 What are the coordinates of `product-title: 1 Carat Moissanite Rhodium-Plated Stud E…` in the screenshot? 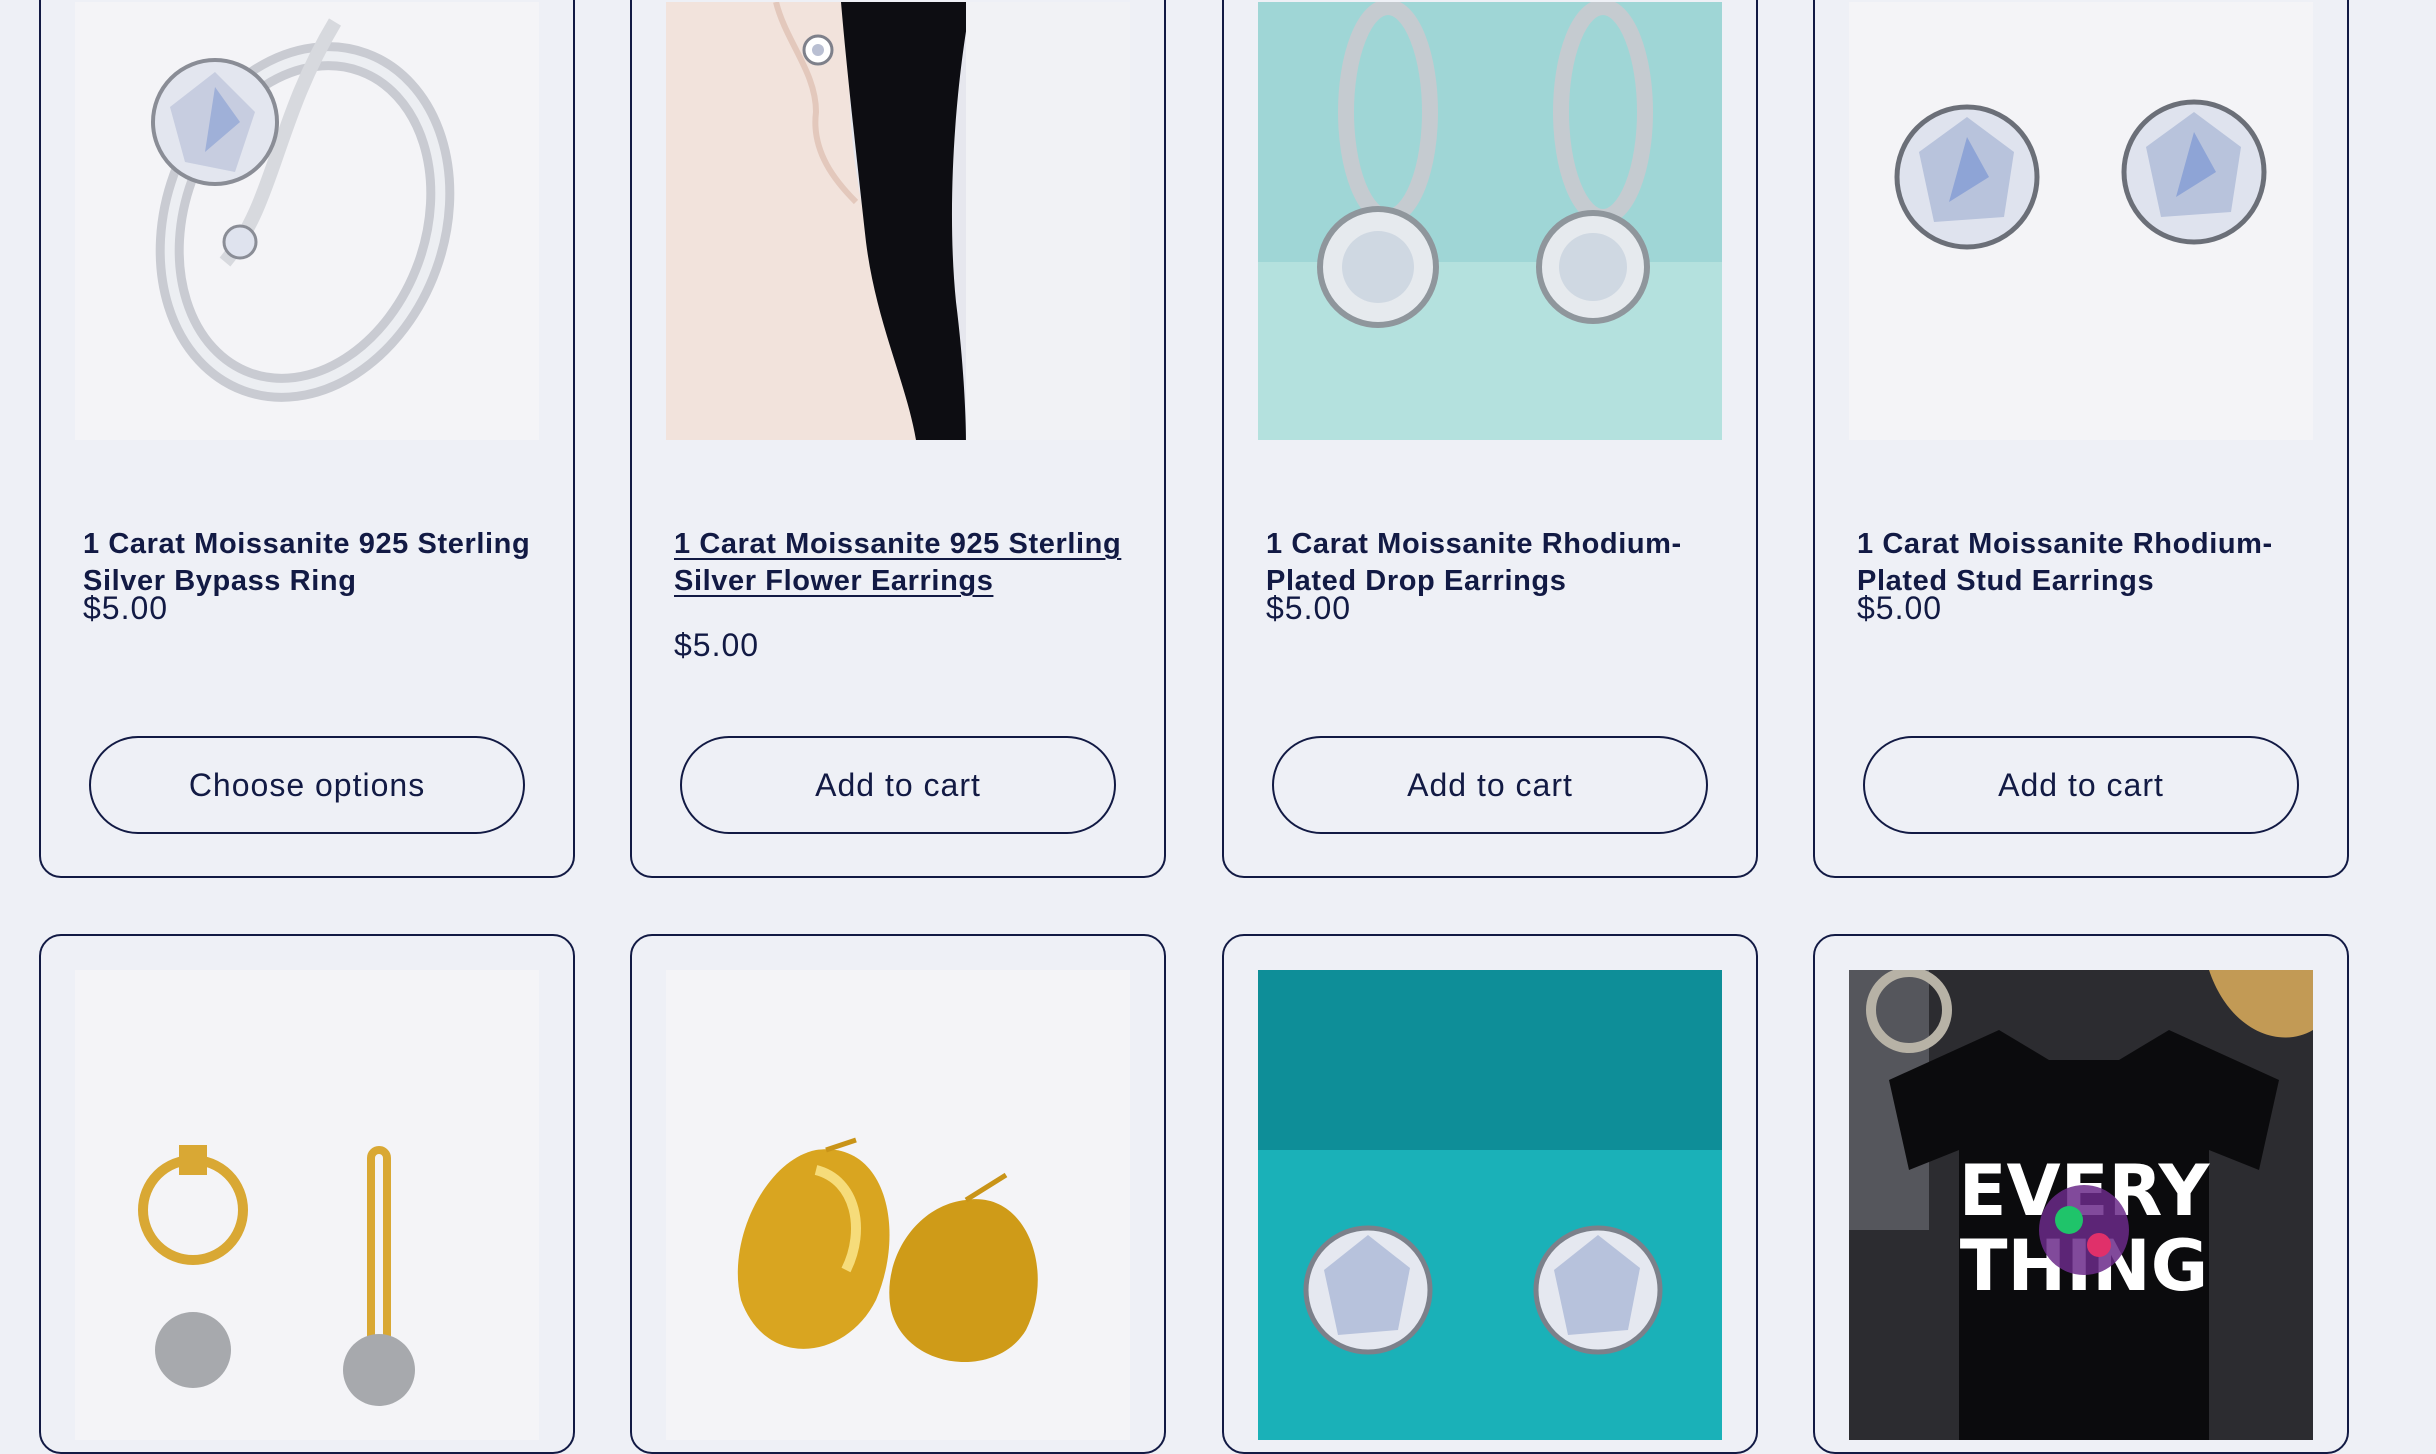 It's located at (2082, 563).